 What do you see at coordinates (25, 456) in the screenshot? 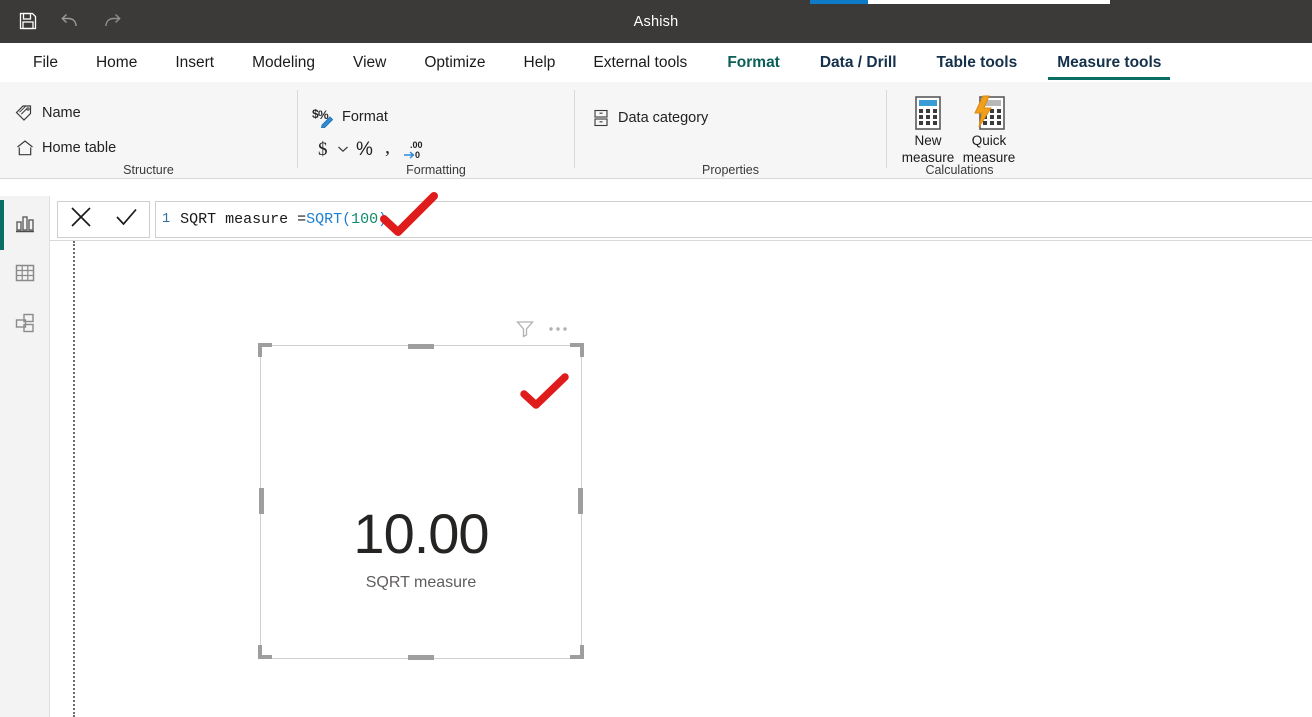
I see `view-switcher-sidebar` at bounding box center [25, 456].